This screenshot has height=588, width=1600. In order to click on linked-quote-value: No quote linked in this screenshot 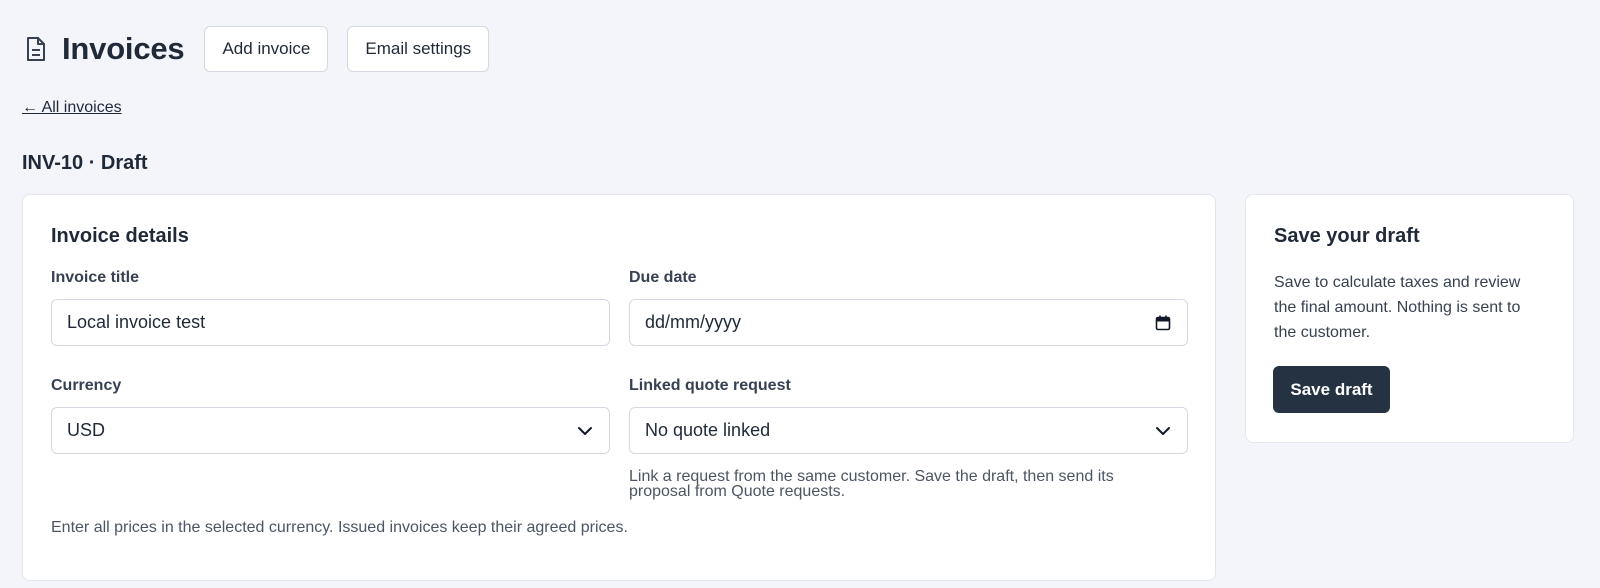, I will do `click(708, 430)`.